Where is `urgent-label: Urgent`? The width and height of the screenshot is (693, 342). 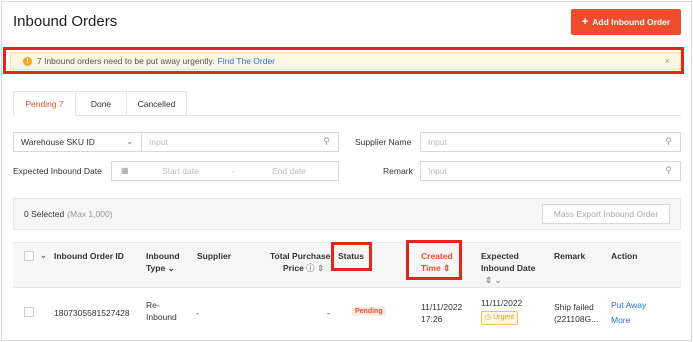 urgent-label: Urgent is located at coordinates (504, 317).